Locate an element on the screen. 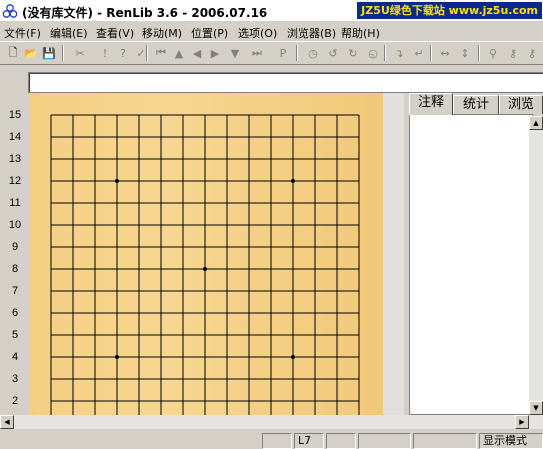 The width and height of the screenshot is (543, 449). row-label: 6 is located at coordinates (15, 313).